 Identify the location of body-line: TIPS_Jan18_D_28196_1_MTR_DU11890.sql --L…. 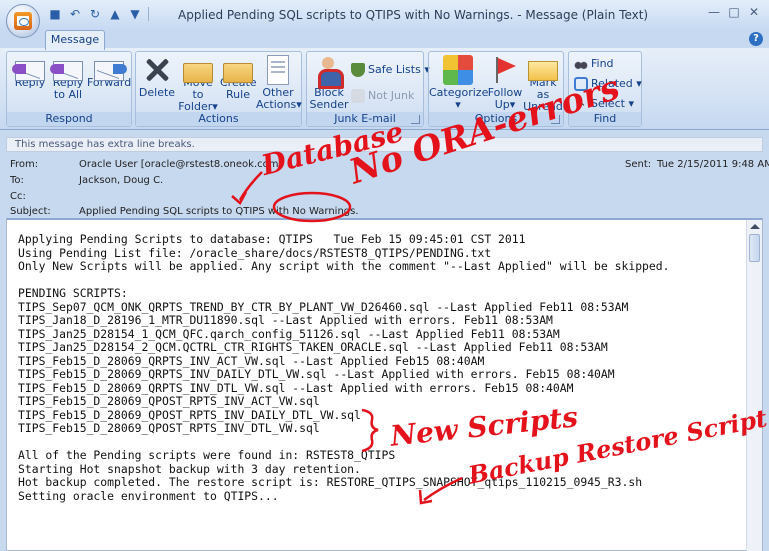
(285, 320).